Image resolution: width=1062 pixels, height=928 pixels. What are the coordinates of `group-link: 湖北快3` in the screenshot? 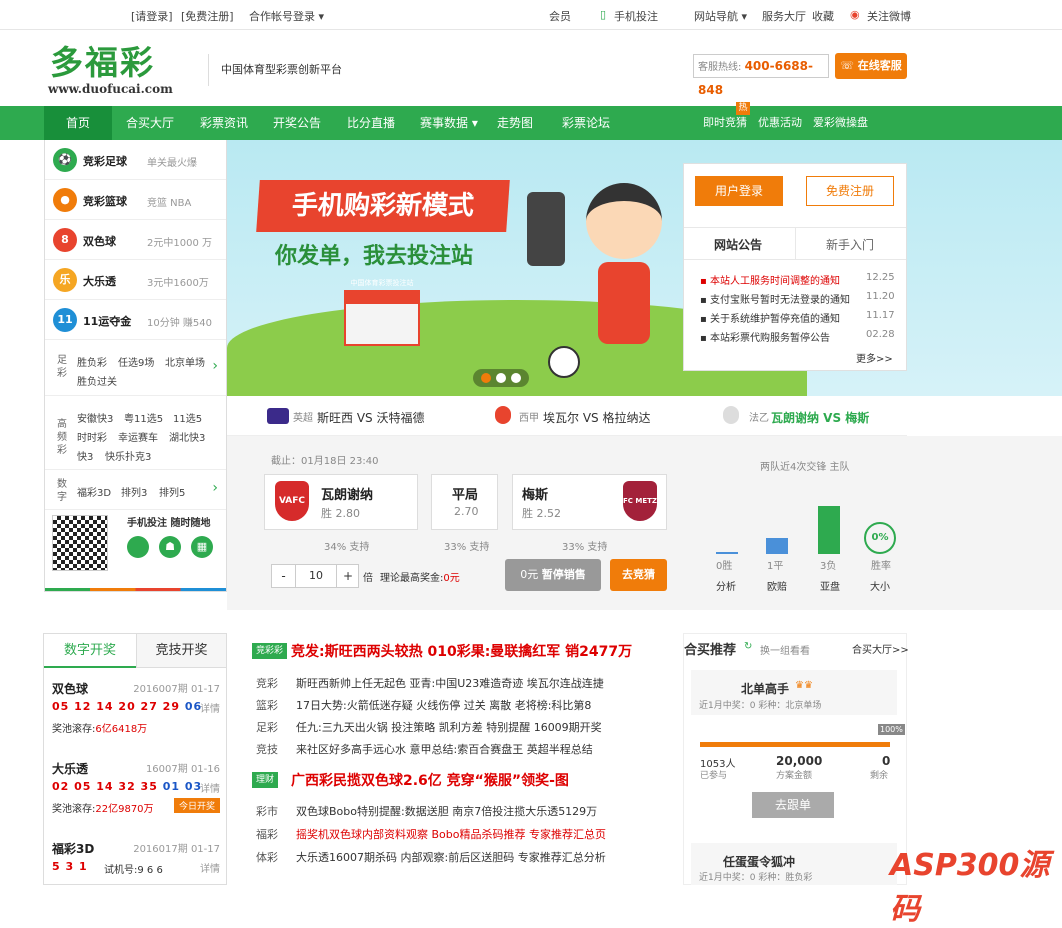 It's located at (187, 436).